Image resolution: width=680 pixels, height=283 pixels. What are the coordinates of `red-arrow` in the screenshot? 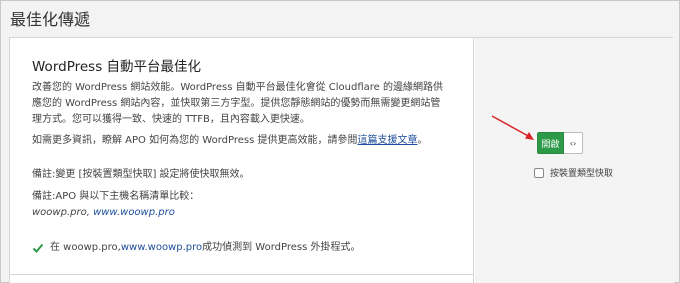 It's located at (512, 127).